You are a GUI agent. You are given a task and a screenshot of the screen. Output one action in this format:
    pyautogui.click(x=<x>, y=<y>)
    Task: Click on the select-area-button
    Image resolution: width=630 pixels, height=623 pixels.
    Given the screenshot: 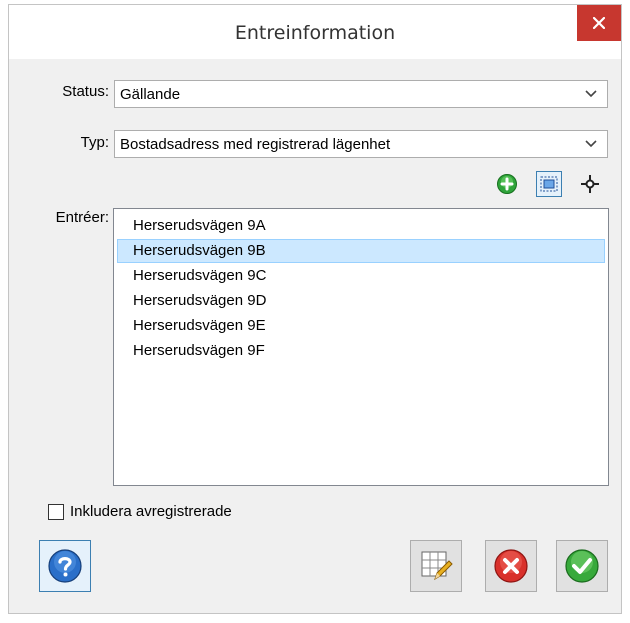 What is the action you would take?
    pyautogui.click(x=549, y=184)
    